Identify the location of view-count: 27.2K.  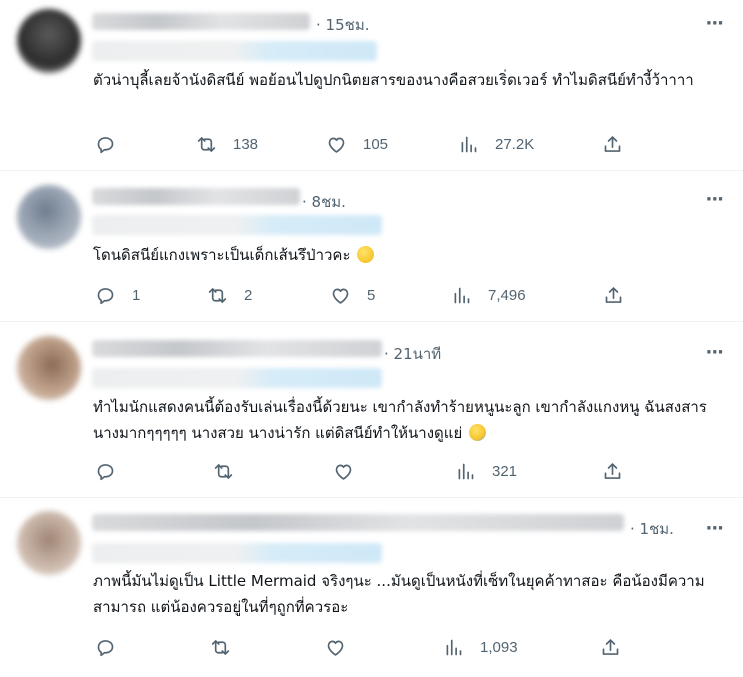
(515, 144).